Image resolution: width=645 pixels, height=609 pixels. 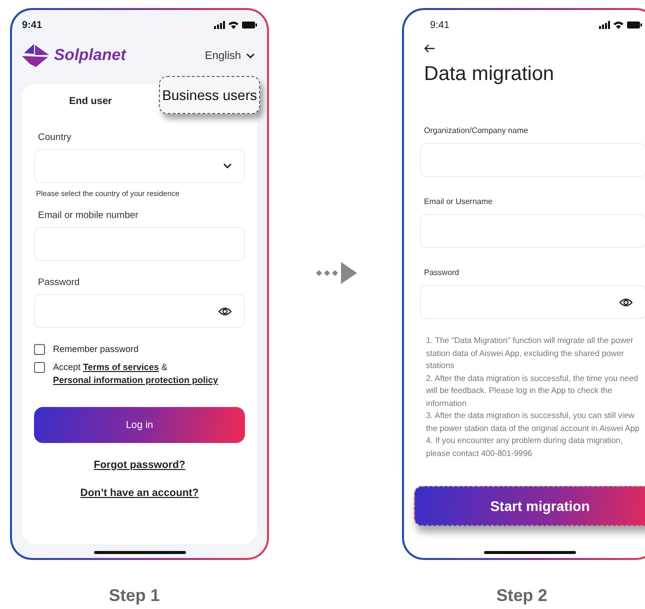 What do you see at coordinates (529, 506) in the screenshot?
I see `start-migration-button: Start migration` at bounding box center [529, 506].